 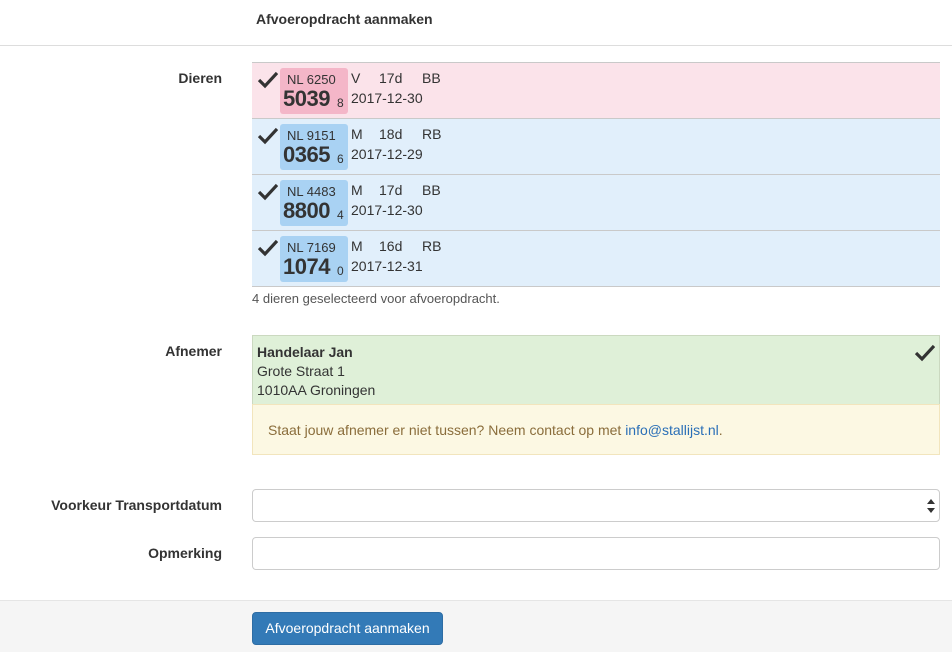 What do you see at coordinates (596, 203) in the screenshot?
I see `animal-row: NL 4483 8800 4 M 17d BB 2017-12-30` at bounding box center [596, 203].